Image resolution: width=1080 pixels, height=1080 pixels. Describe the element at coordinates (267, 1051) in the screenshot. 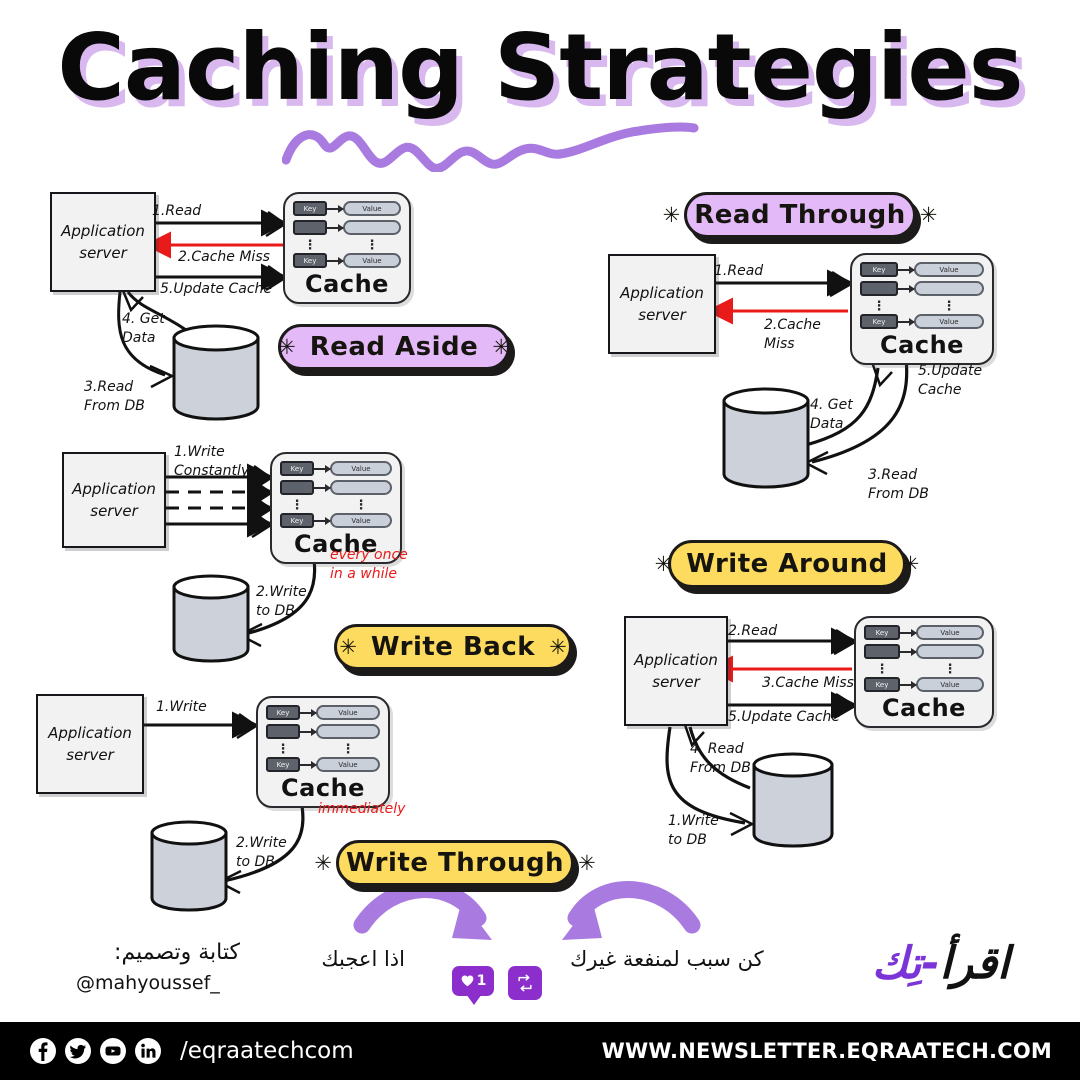

I see `footer-handle: /eqraatechcom` at that location.